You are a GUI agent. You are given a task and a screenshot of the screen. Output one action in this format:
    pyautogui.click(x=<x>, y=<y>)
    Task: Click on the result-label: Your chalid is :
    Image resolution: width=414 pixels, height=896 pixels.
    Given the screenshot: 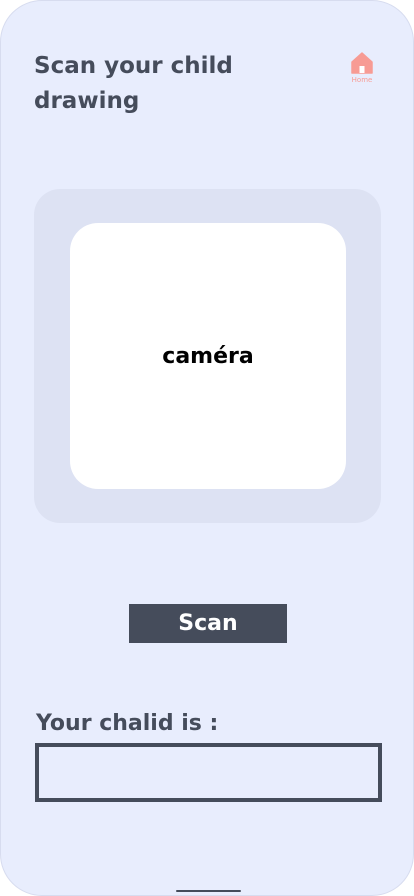 What is the action you would take?
    pyautogui.click(x=127, y=723)
    